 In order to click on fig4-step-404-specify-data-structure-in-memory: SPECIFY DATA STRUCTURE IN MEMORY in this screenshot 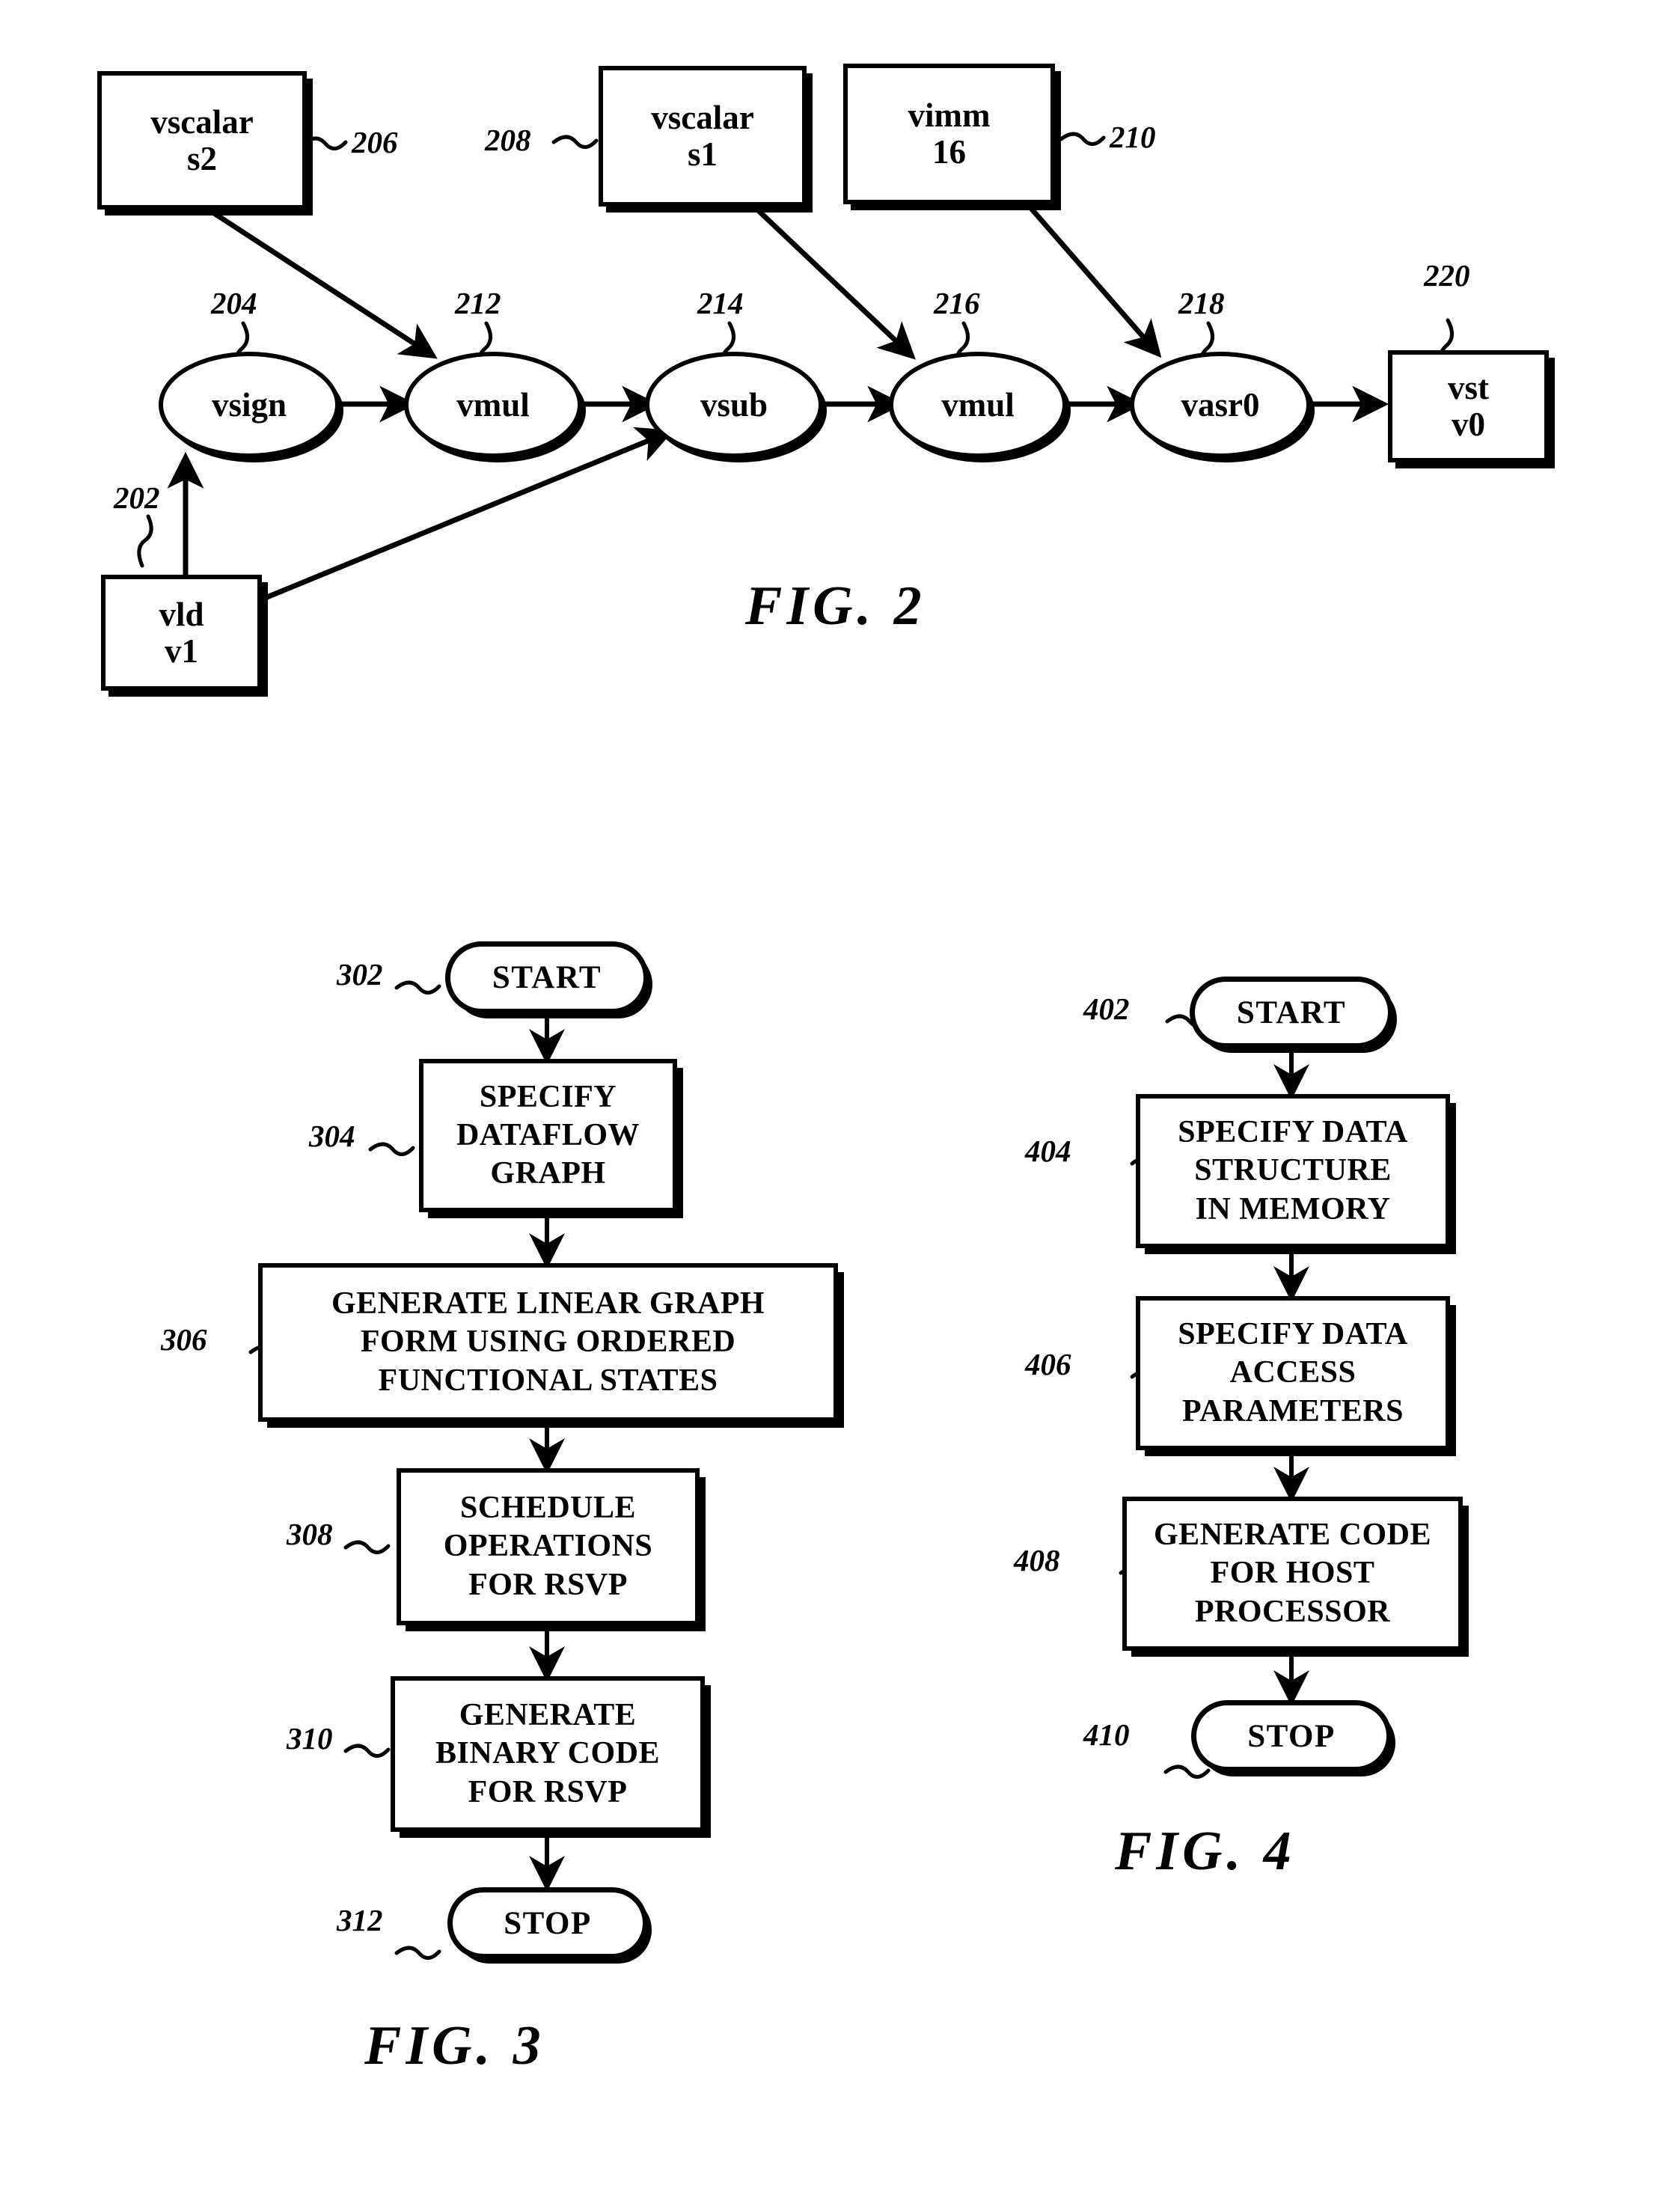, I will do `click(1293, 1171)`.